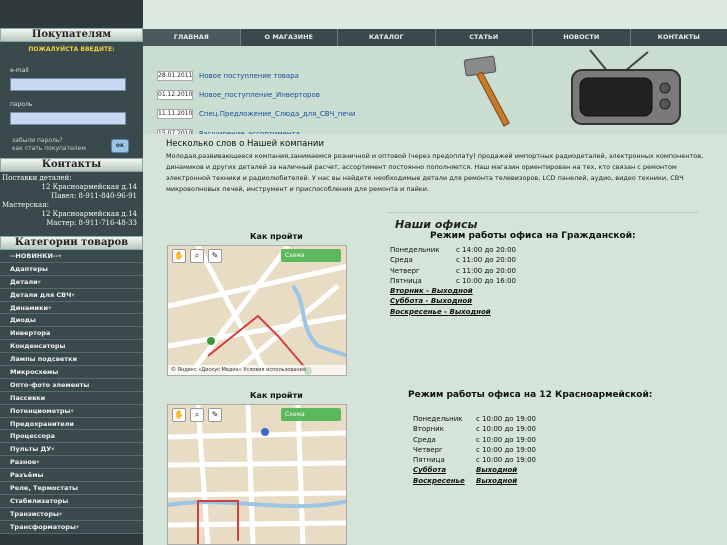 The height and width of the screenshot is (545, 727). What do you see at coordinates (486, 91) in the screenshot?
I see `hammer-icon` at bounding box center [486, 91].